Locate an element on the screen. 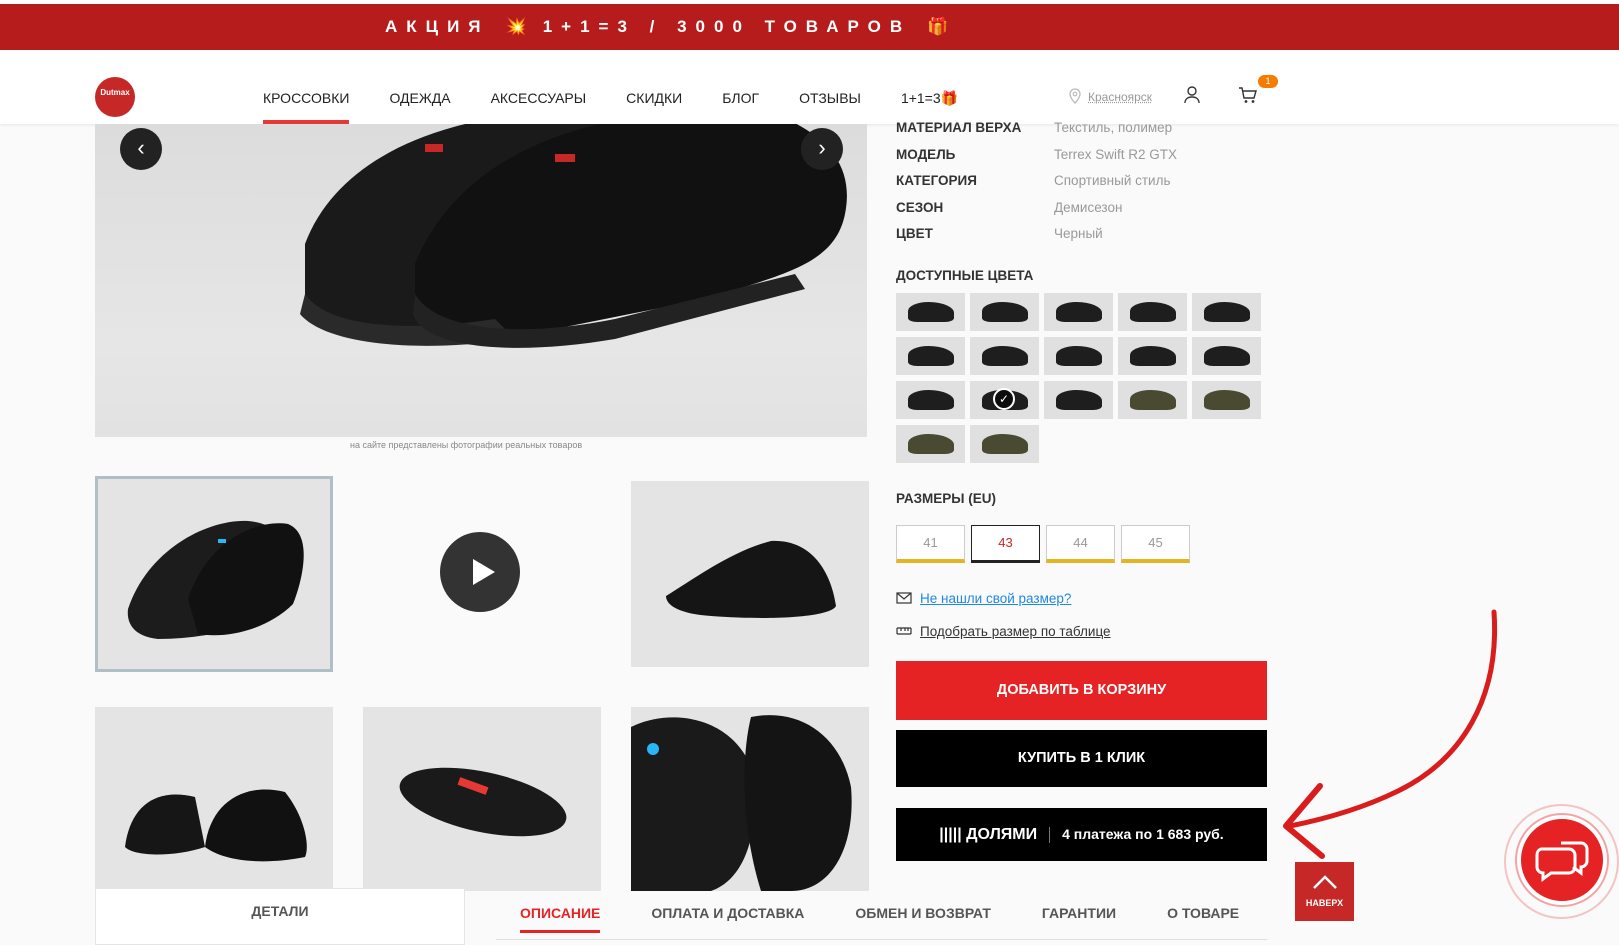  tab-details: ДЕТАЛИ is located at coordinates (280, 916).